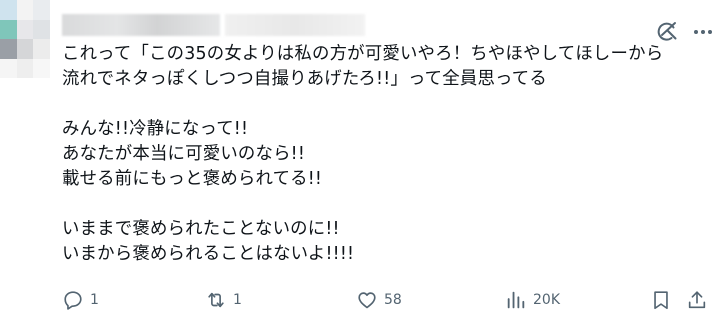  I want to click on share-button, so click(697, 300).